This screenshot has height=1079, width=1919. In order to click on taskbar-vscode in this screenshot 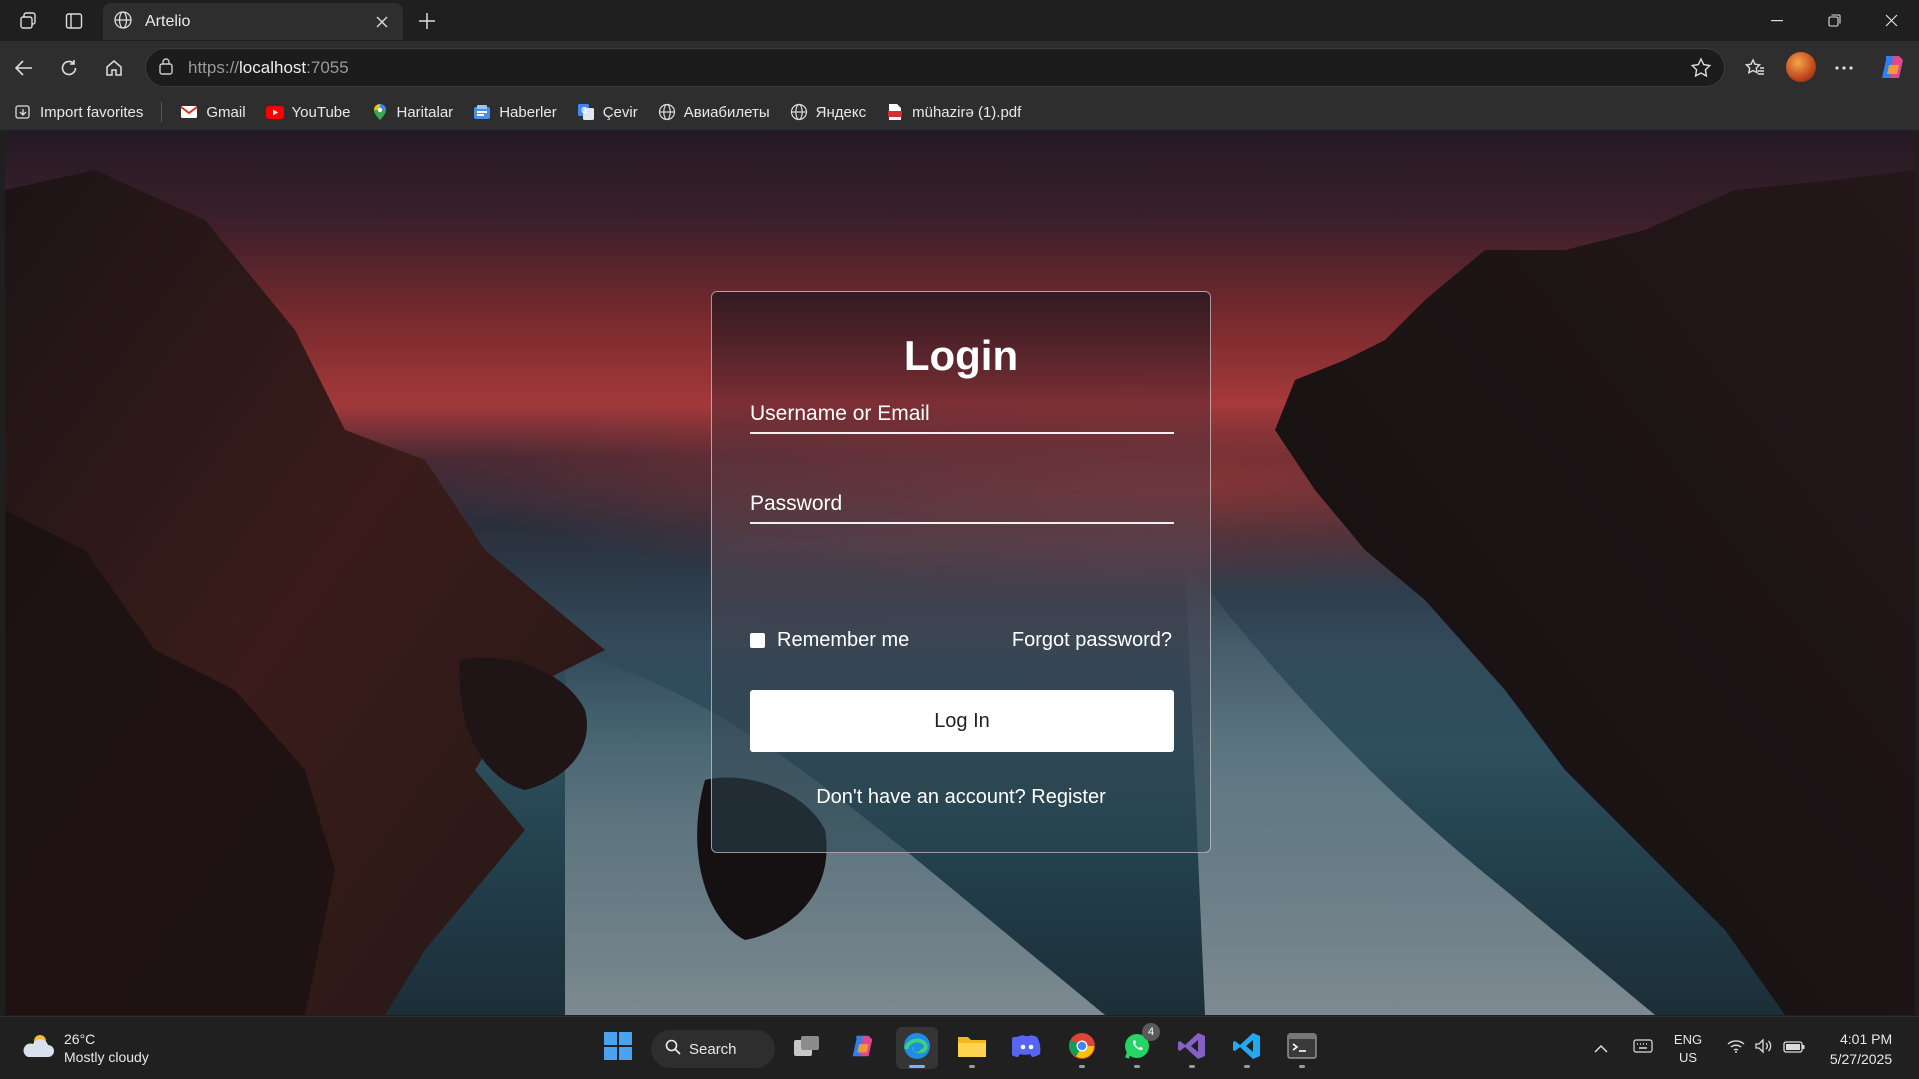, I will do `click(1247, 1048)`.